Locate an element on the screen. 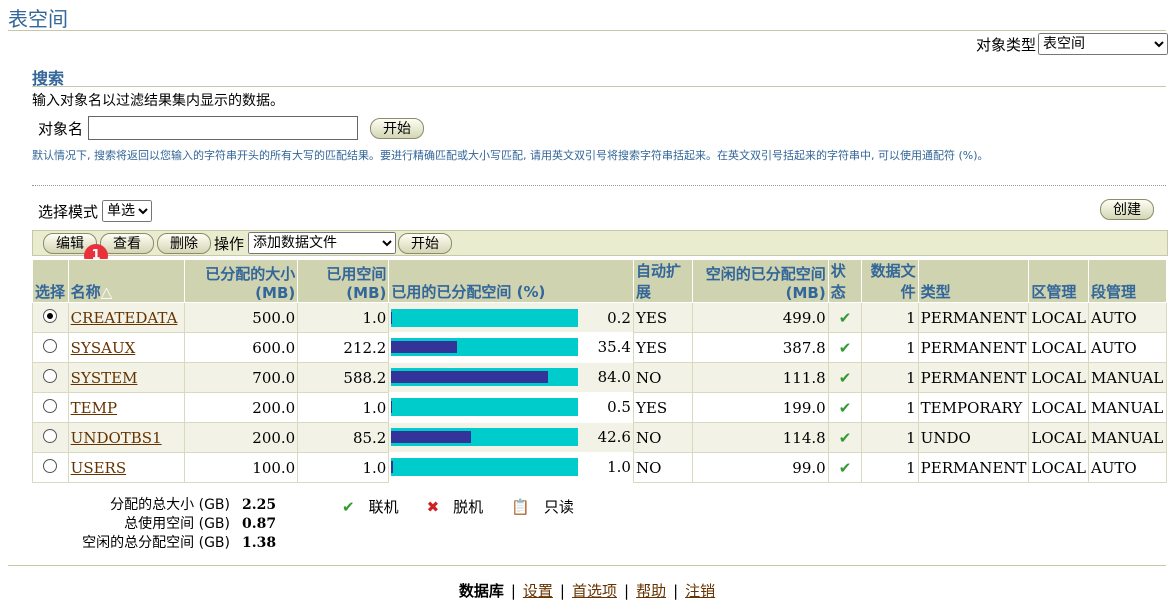  footer-link: 帮助 is located at coordinates (651, 591).